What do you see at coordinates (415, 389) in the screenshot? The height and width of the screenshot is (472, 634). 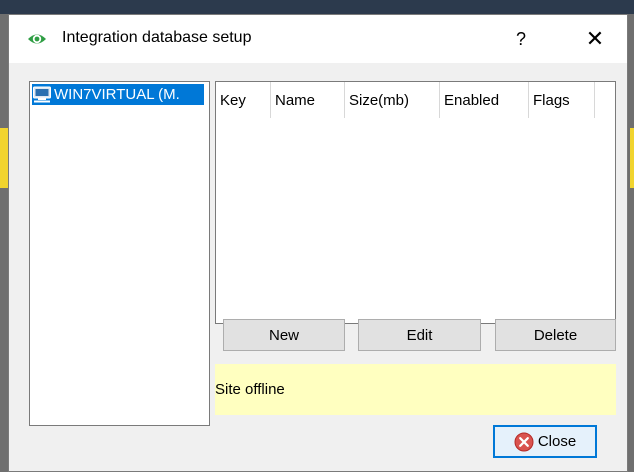 I see `status-message: Site offline` at bounding box center [415, 389].